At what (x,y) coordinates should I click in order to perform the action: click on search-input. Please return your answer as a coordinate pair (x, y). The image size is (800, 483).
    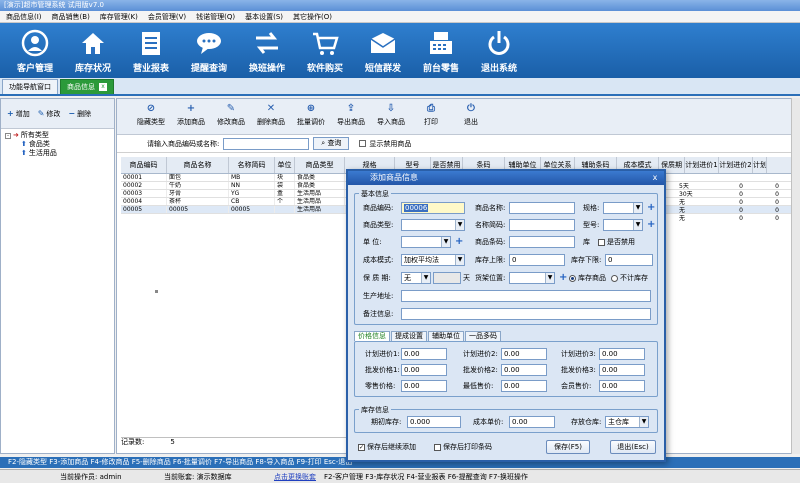
    Looking at the image, I should click on (266, 143).